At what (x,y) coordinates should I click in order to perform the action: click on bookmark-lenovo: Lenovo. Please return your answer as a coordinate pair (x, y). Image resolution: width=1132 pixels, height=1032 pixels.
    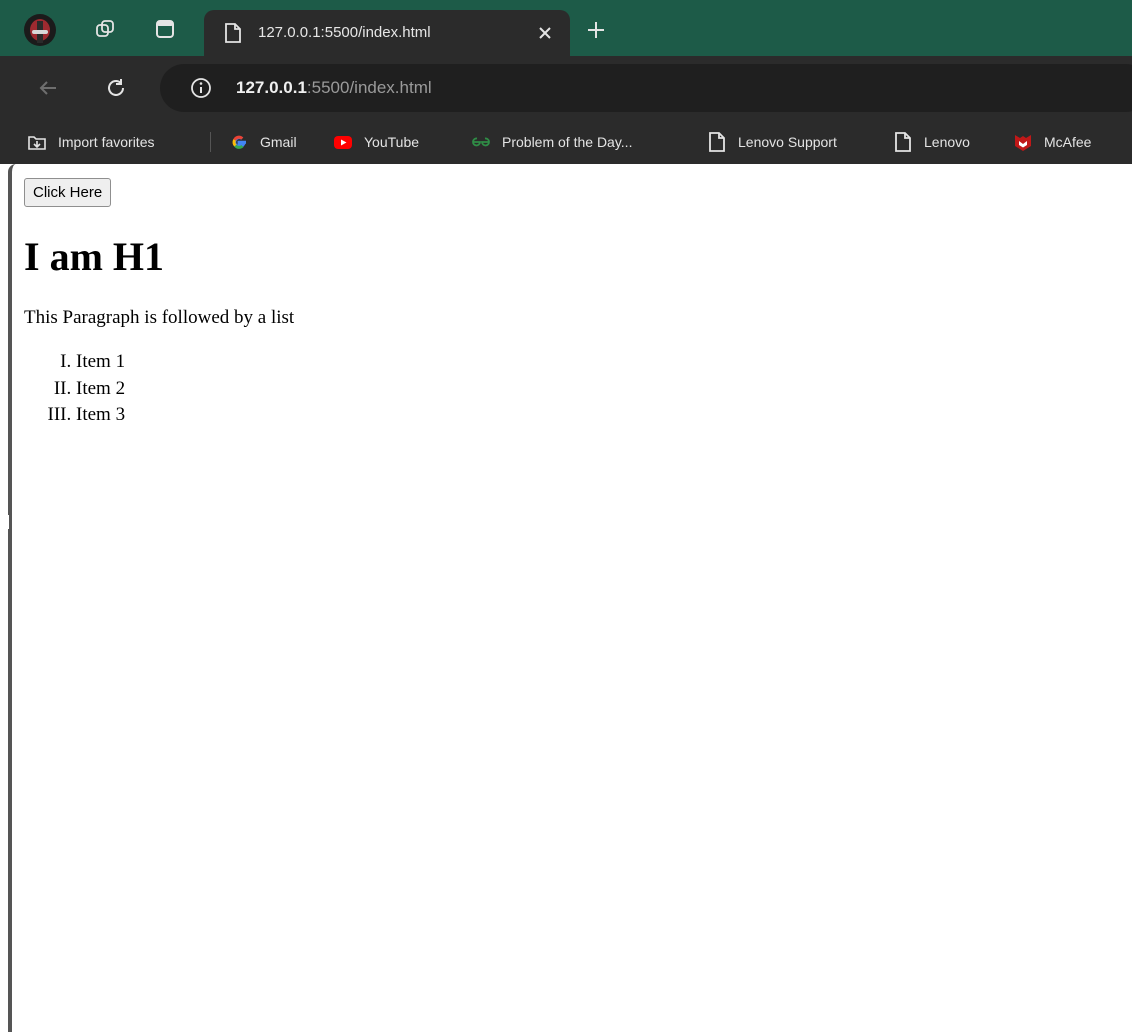
    Looking at the image, I should click on (931, 142).